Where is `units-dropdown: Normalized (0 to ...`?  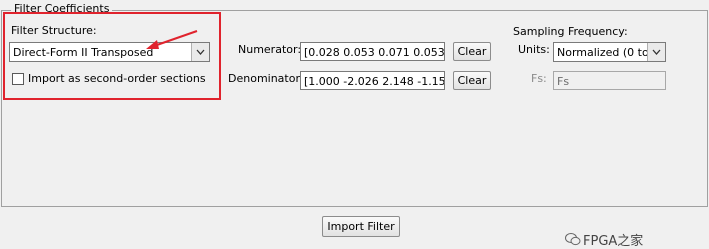
units-dropdown: Normalized (0 to ... is located at coordinates (609, 52).